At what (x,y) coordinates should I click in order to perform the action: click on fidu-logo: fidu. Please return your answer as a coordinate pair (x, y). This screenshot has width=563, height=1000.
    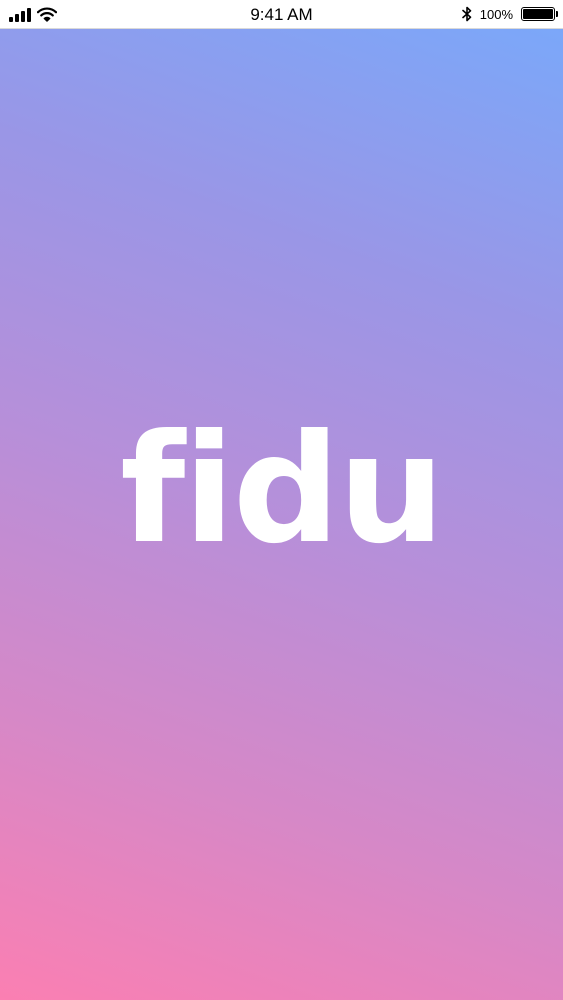
    Looking at the image, I should click on (282, 490).